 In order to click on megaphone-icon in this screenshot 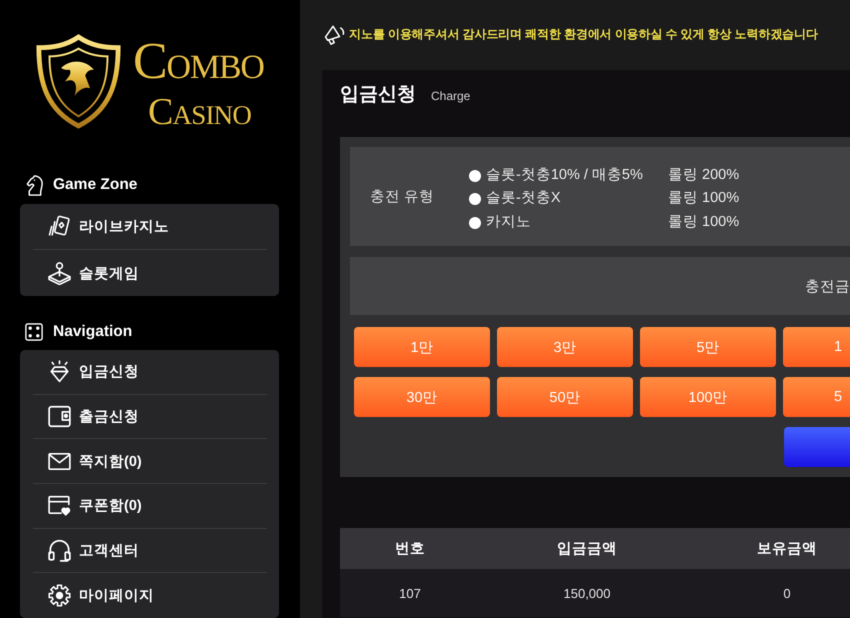, I will do `click(334, 35)`.